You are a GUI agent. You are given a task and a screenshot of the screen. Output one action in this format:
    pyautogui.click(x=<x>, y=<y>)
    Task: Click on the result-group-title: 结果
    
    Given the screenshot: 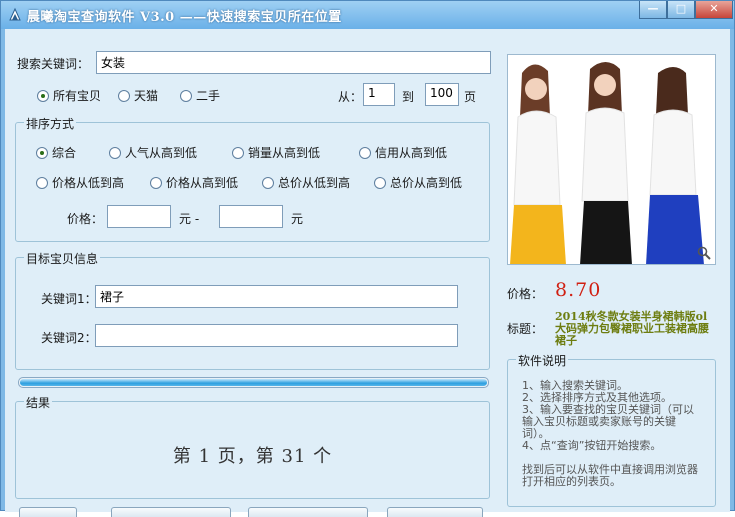 What is the action you would take?
    pyautogui.click(x=38, y=402)
    